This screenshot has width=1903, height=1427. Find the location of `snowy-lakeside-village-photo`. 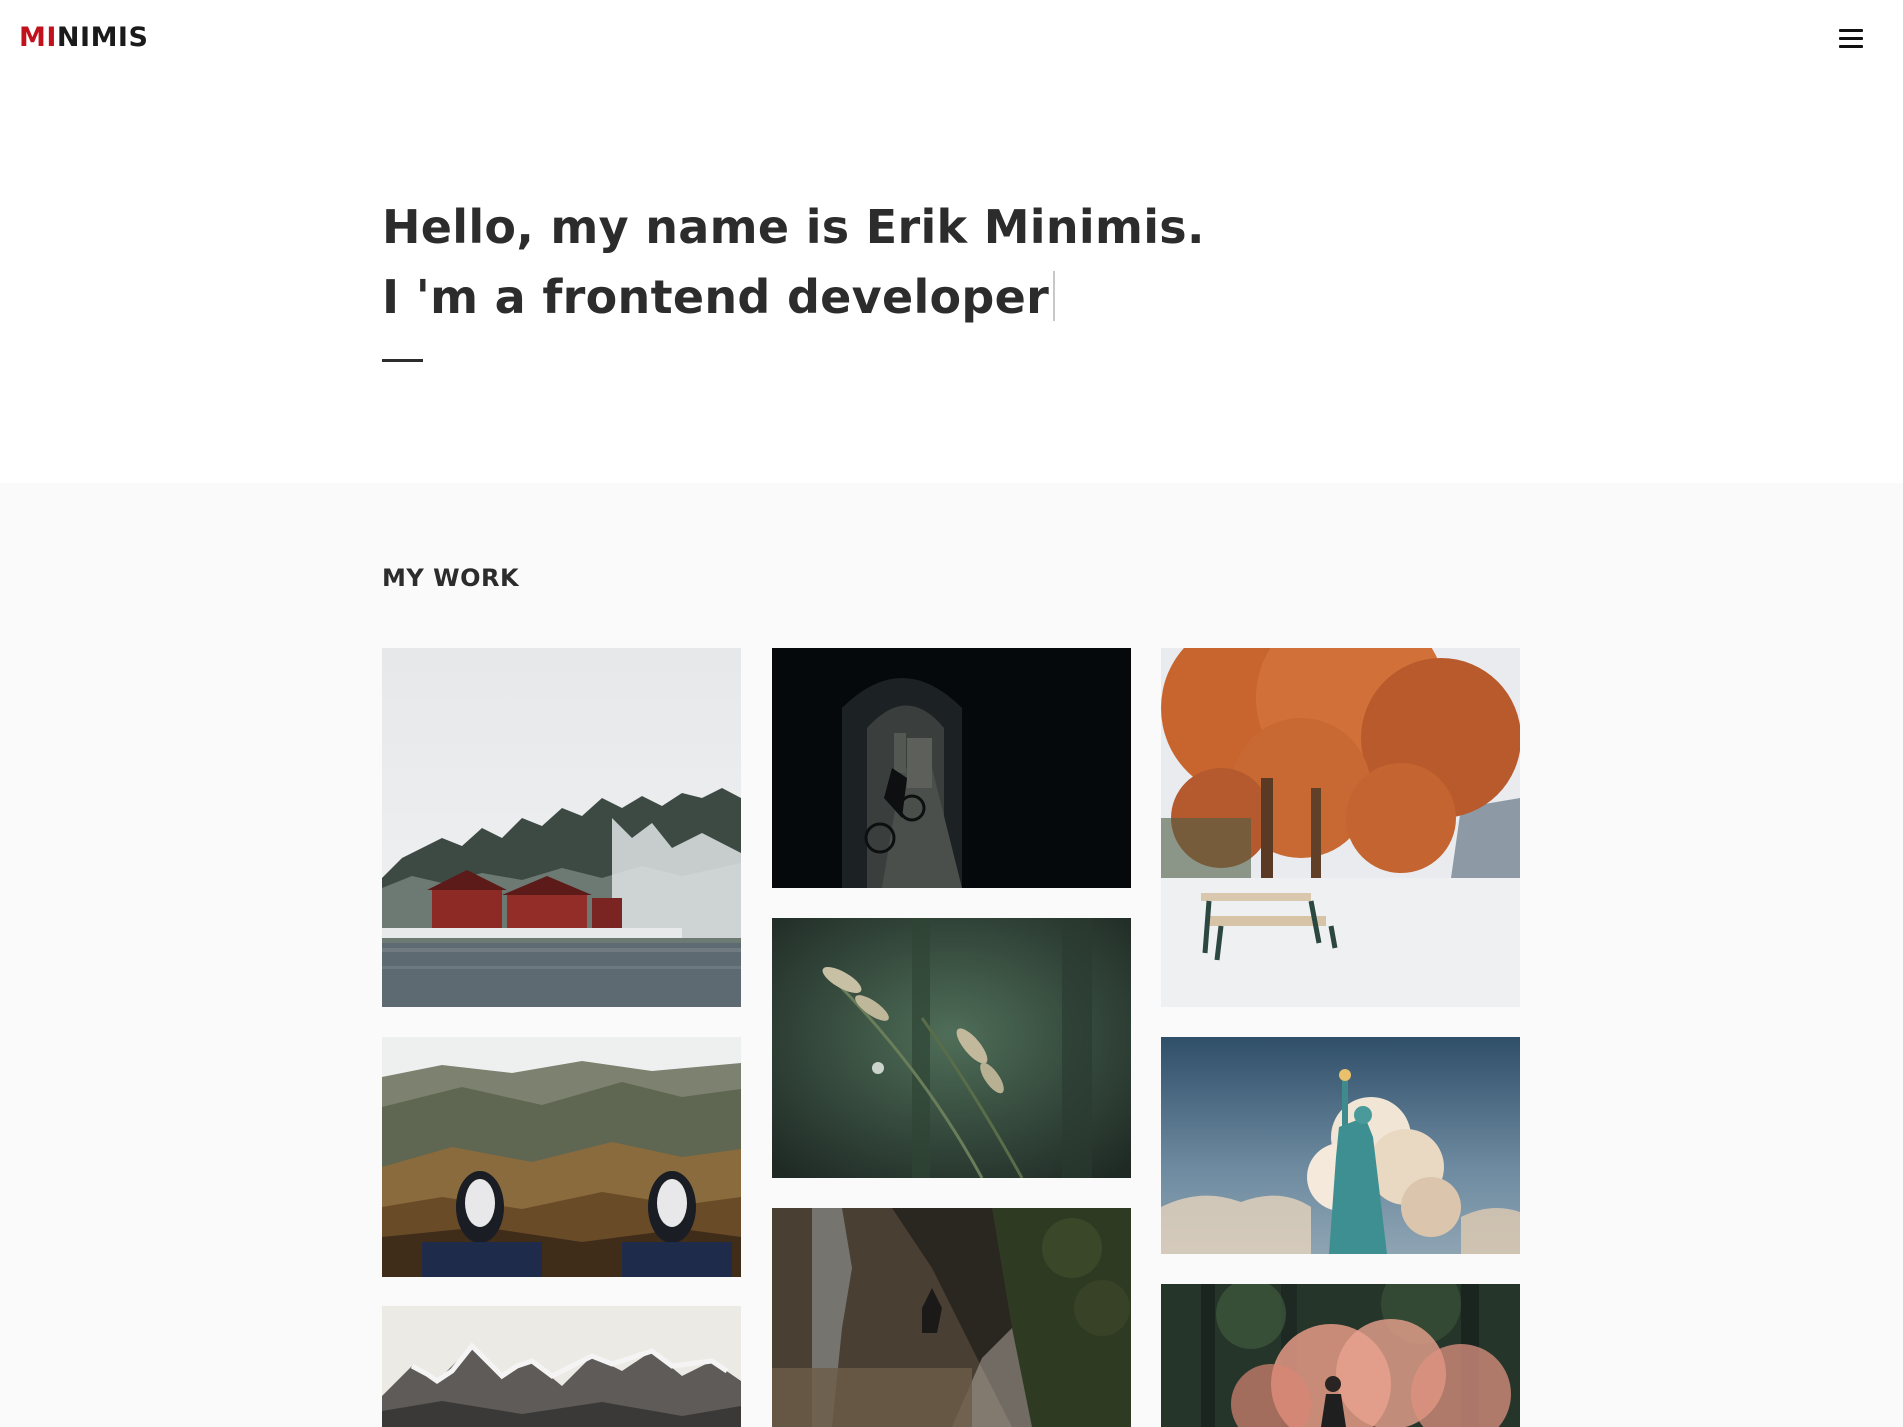

snowy-lakeside-village-photo is located at coordinates (561, 827).